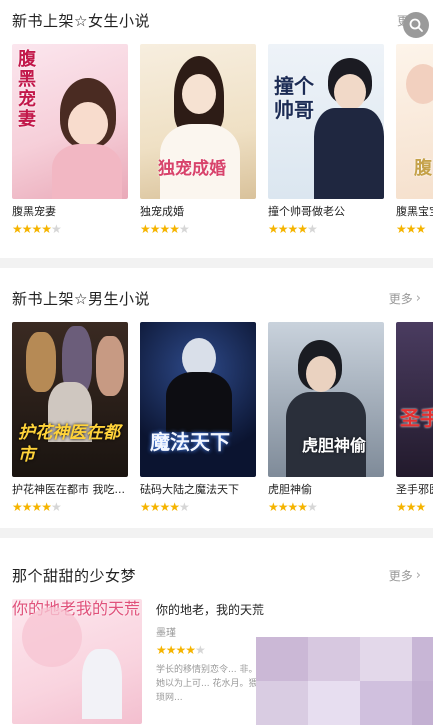  I want to click on book-title: 虎胆神偷, so click(290, 489).